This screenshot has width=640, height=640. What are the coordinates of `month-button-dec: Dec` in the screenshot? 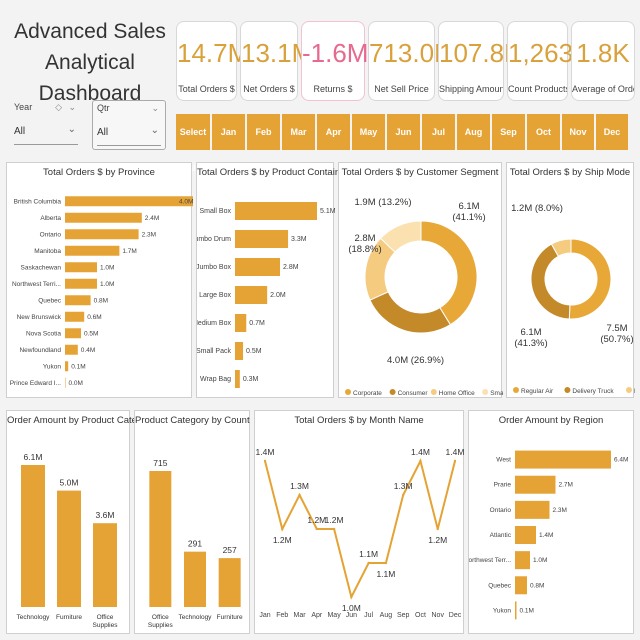 It's located at (612, 132).